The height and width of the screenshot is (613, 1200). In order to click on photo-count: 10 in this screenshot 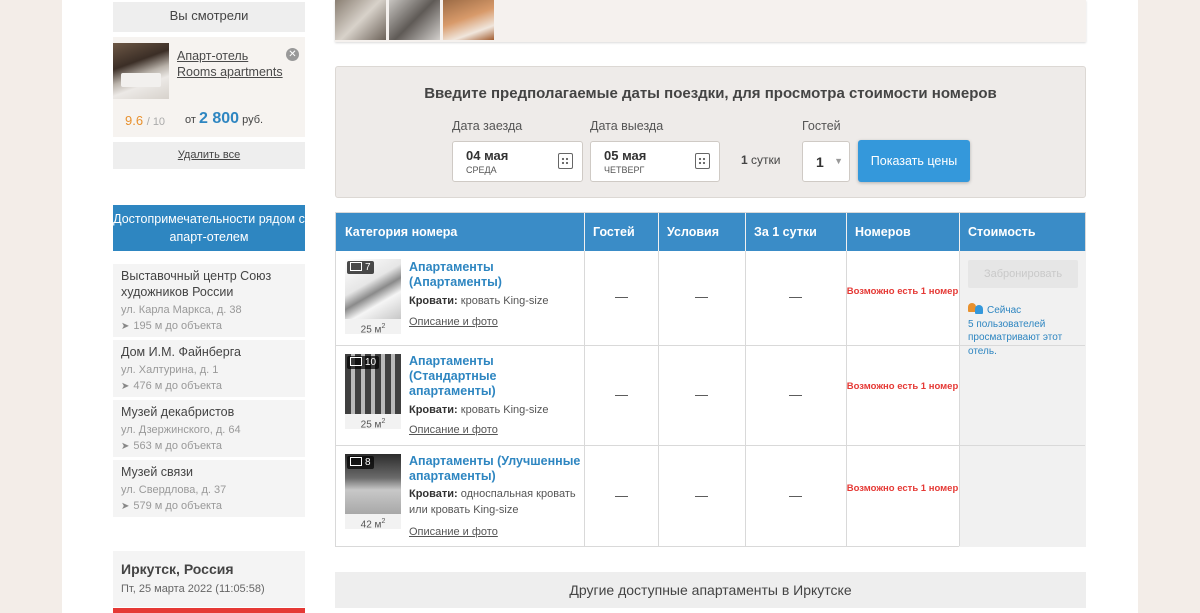, I will do `click(371, 362)`.